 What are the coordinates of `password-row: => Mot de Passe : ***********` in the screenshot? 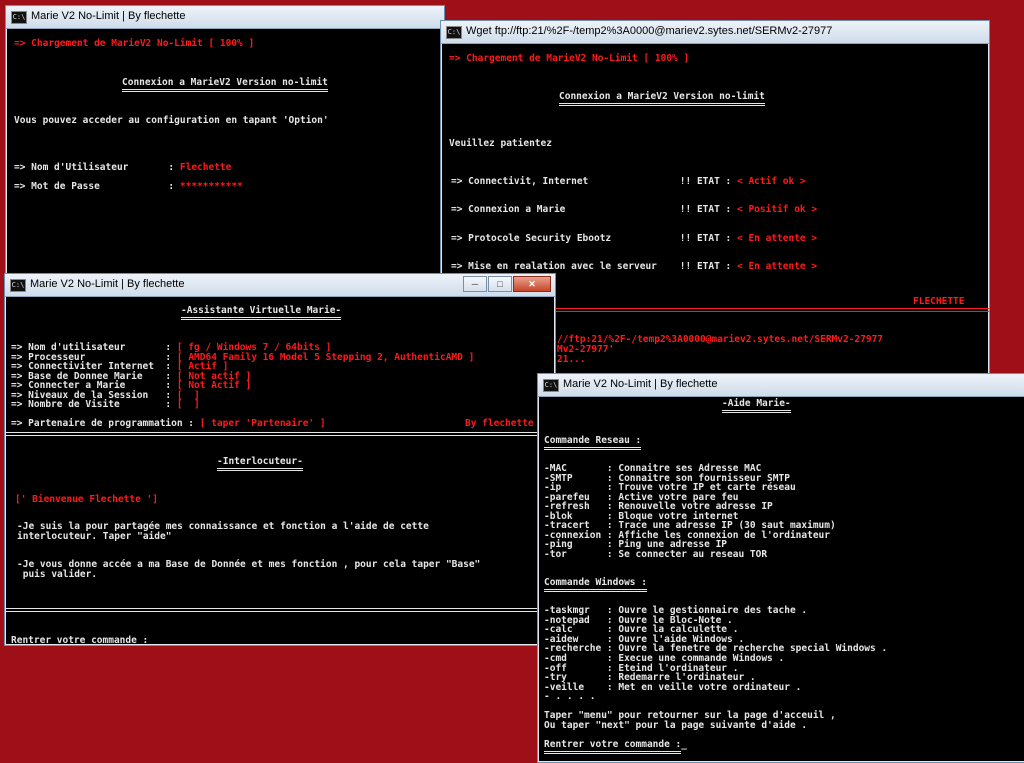 It's located at (128, 186).